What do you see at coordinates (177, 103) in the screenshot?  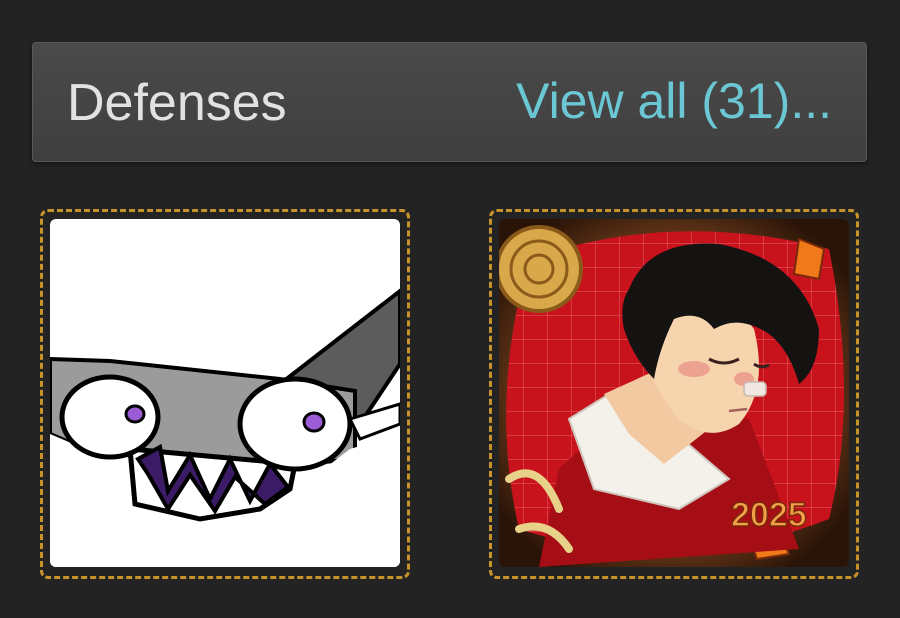 I see `section-title: Defenses` at bounding box center [177, 103].